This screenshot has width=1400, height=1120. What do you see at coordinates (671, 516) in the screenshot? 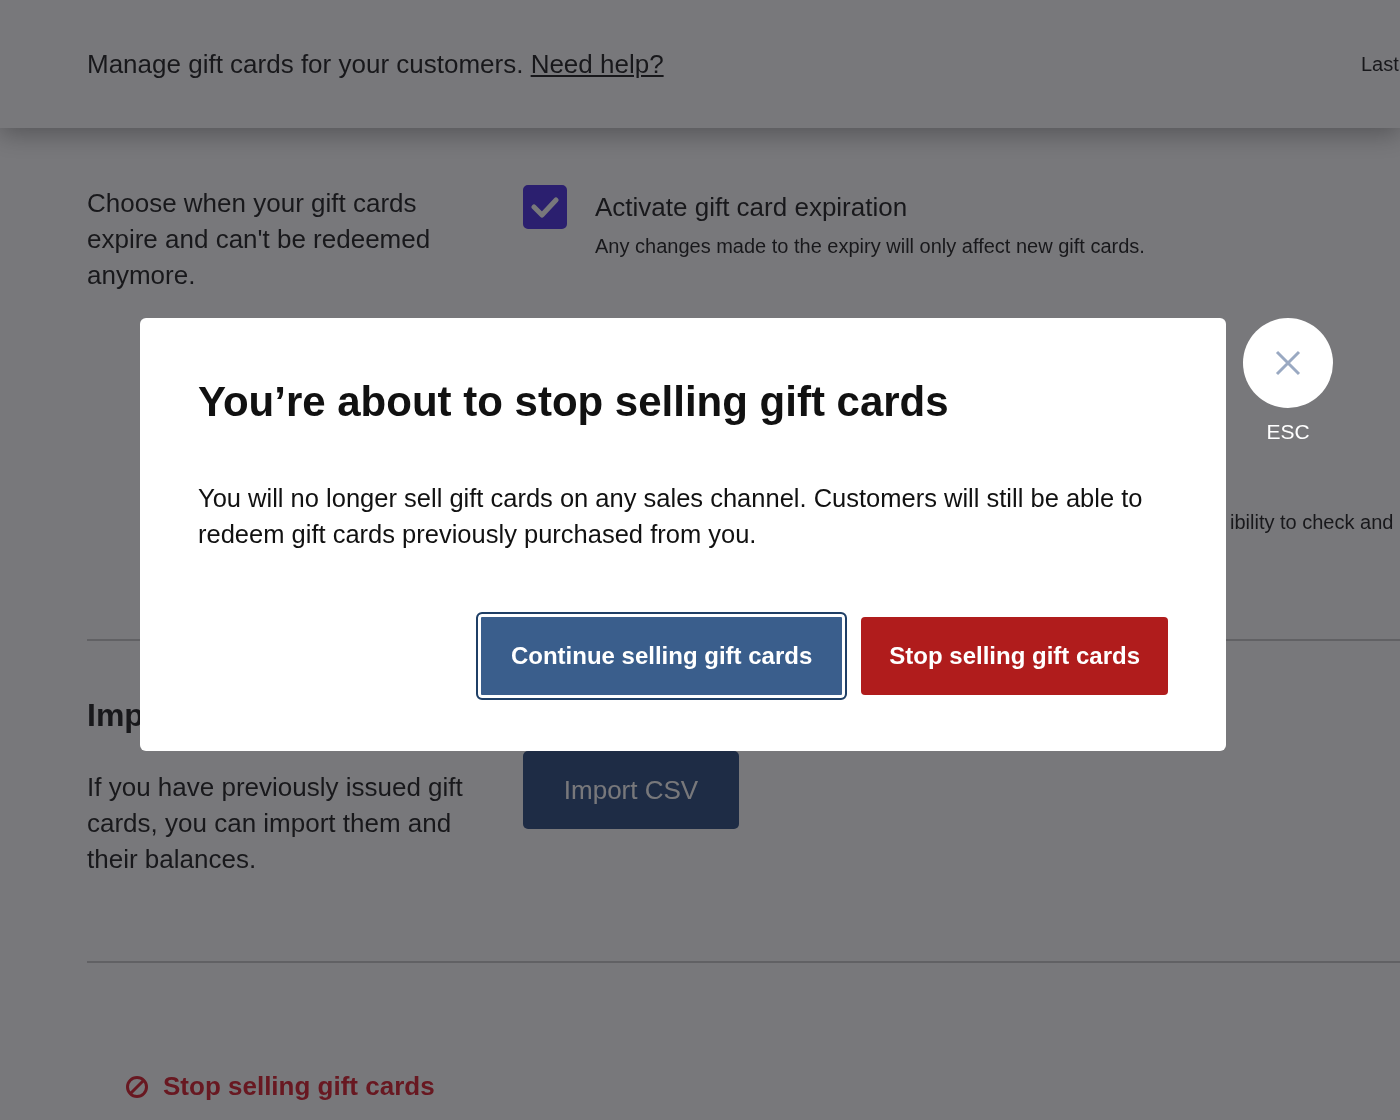
I see `modal-body: You will no longer sell gift cards on any sales channel. Customers will still be able to redeem gift cards previously purchased from you.` at bounding box center [671, 516].